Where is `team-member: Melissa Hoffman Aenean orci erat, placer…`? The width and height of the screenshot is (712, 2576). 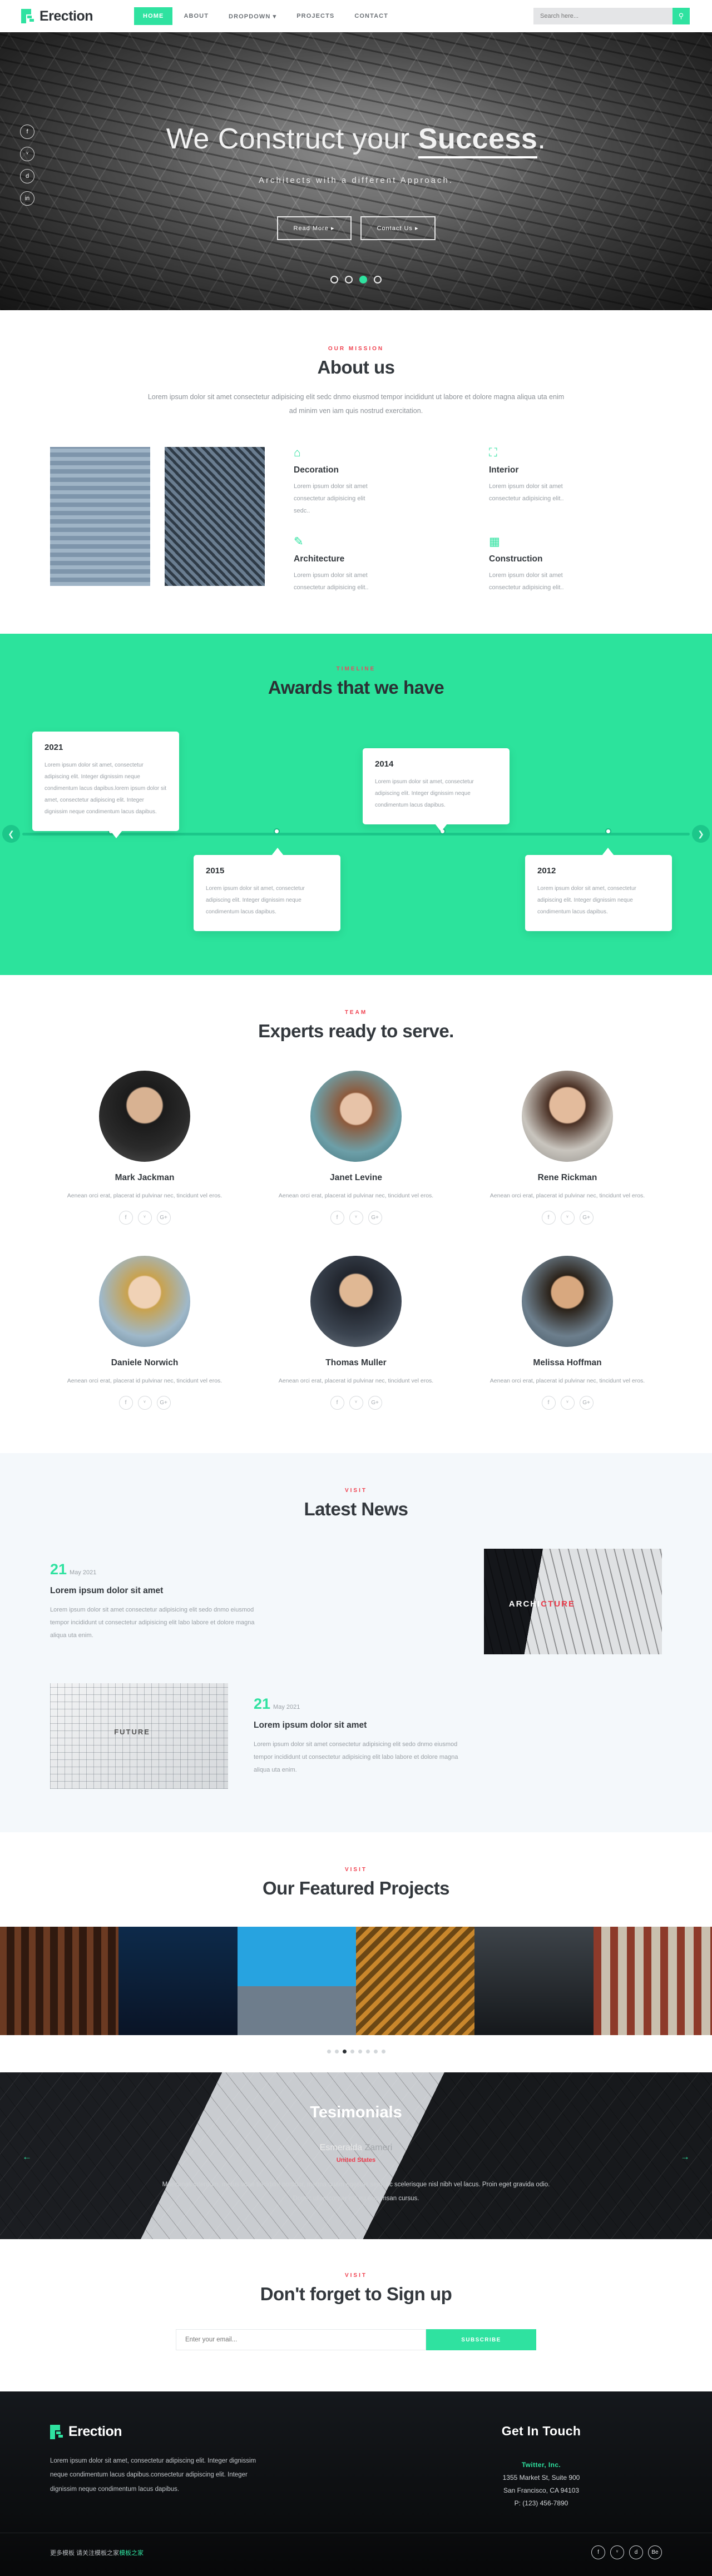 team-member: Melissa Hoffman Aenean orci erat, placer… is located at coordinates (567, 1333).